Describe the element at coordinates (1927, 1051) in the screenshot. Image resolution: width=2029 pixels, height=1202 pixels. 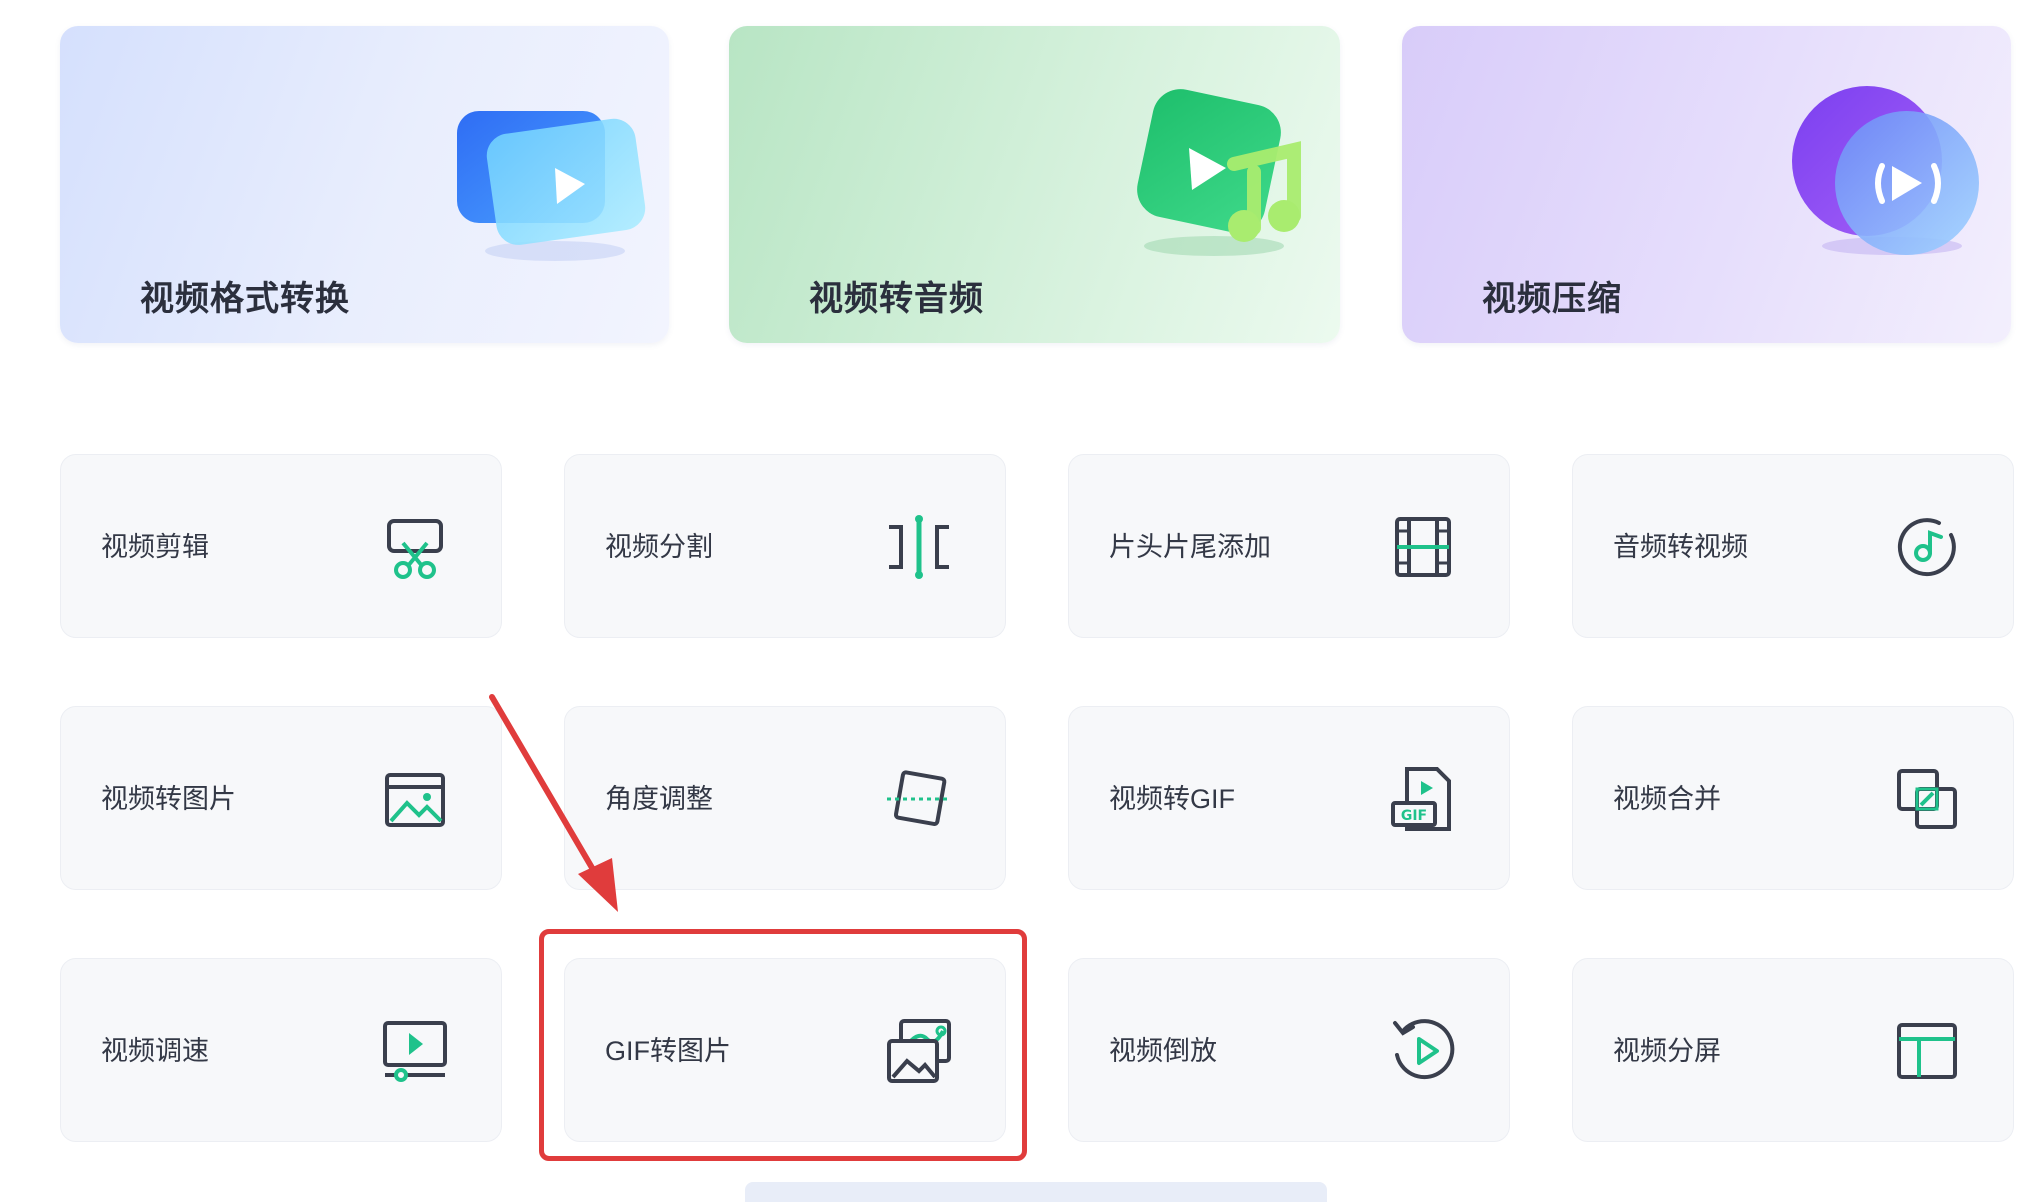
I see `split-screen-icon` at that location.